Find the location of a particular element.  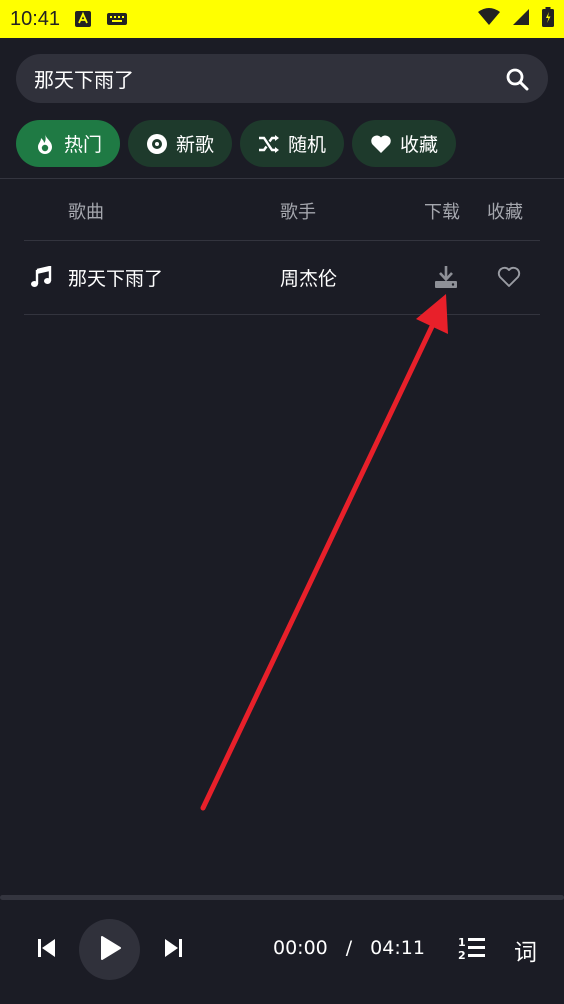

keyboard-notification-icon is located at coordinates (117, 19).